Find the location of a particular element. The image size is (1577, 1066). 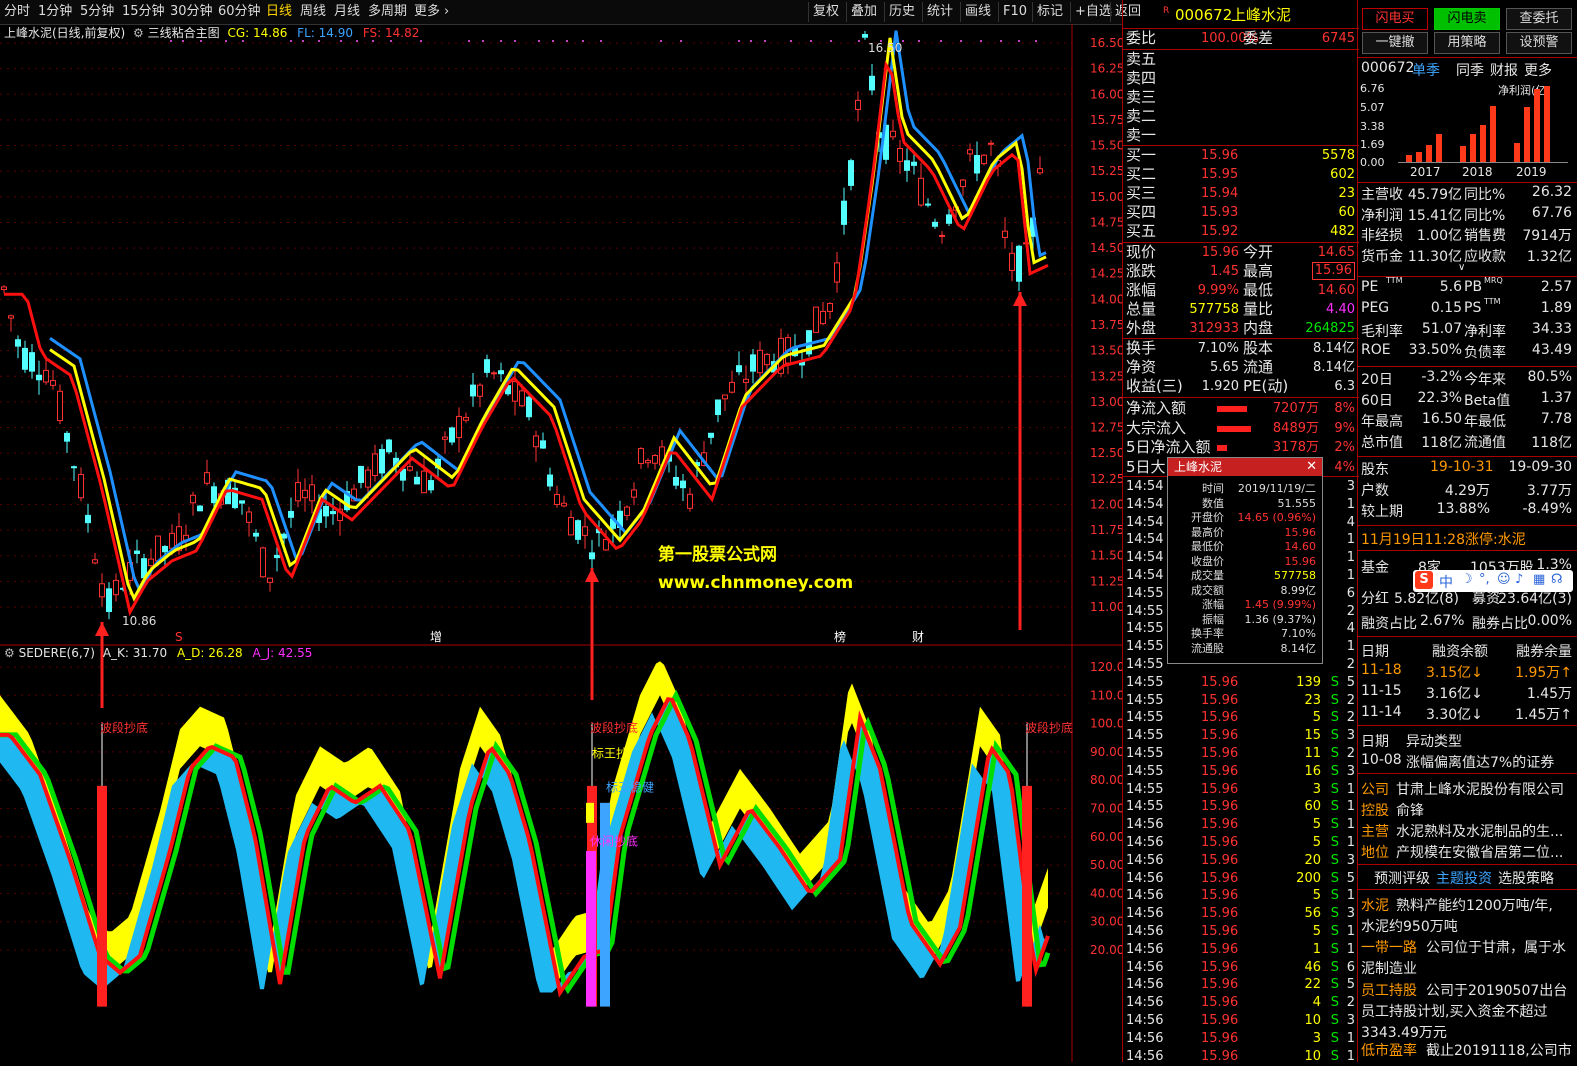

buy-row: 买一 15.96 5578 is located at coordinates (1241, 155).